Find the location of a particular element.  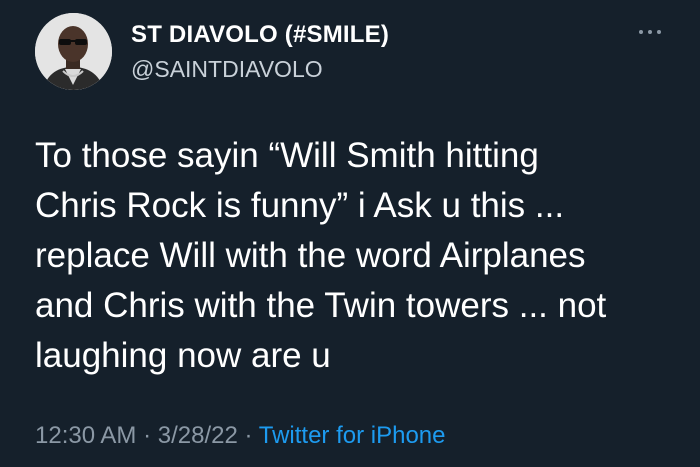

tweet-time: 12:30 AM is located at coordinates (85, 435).